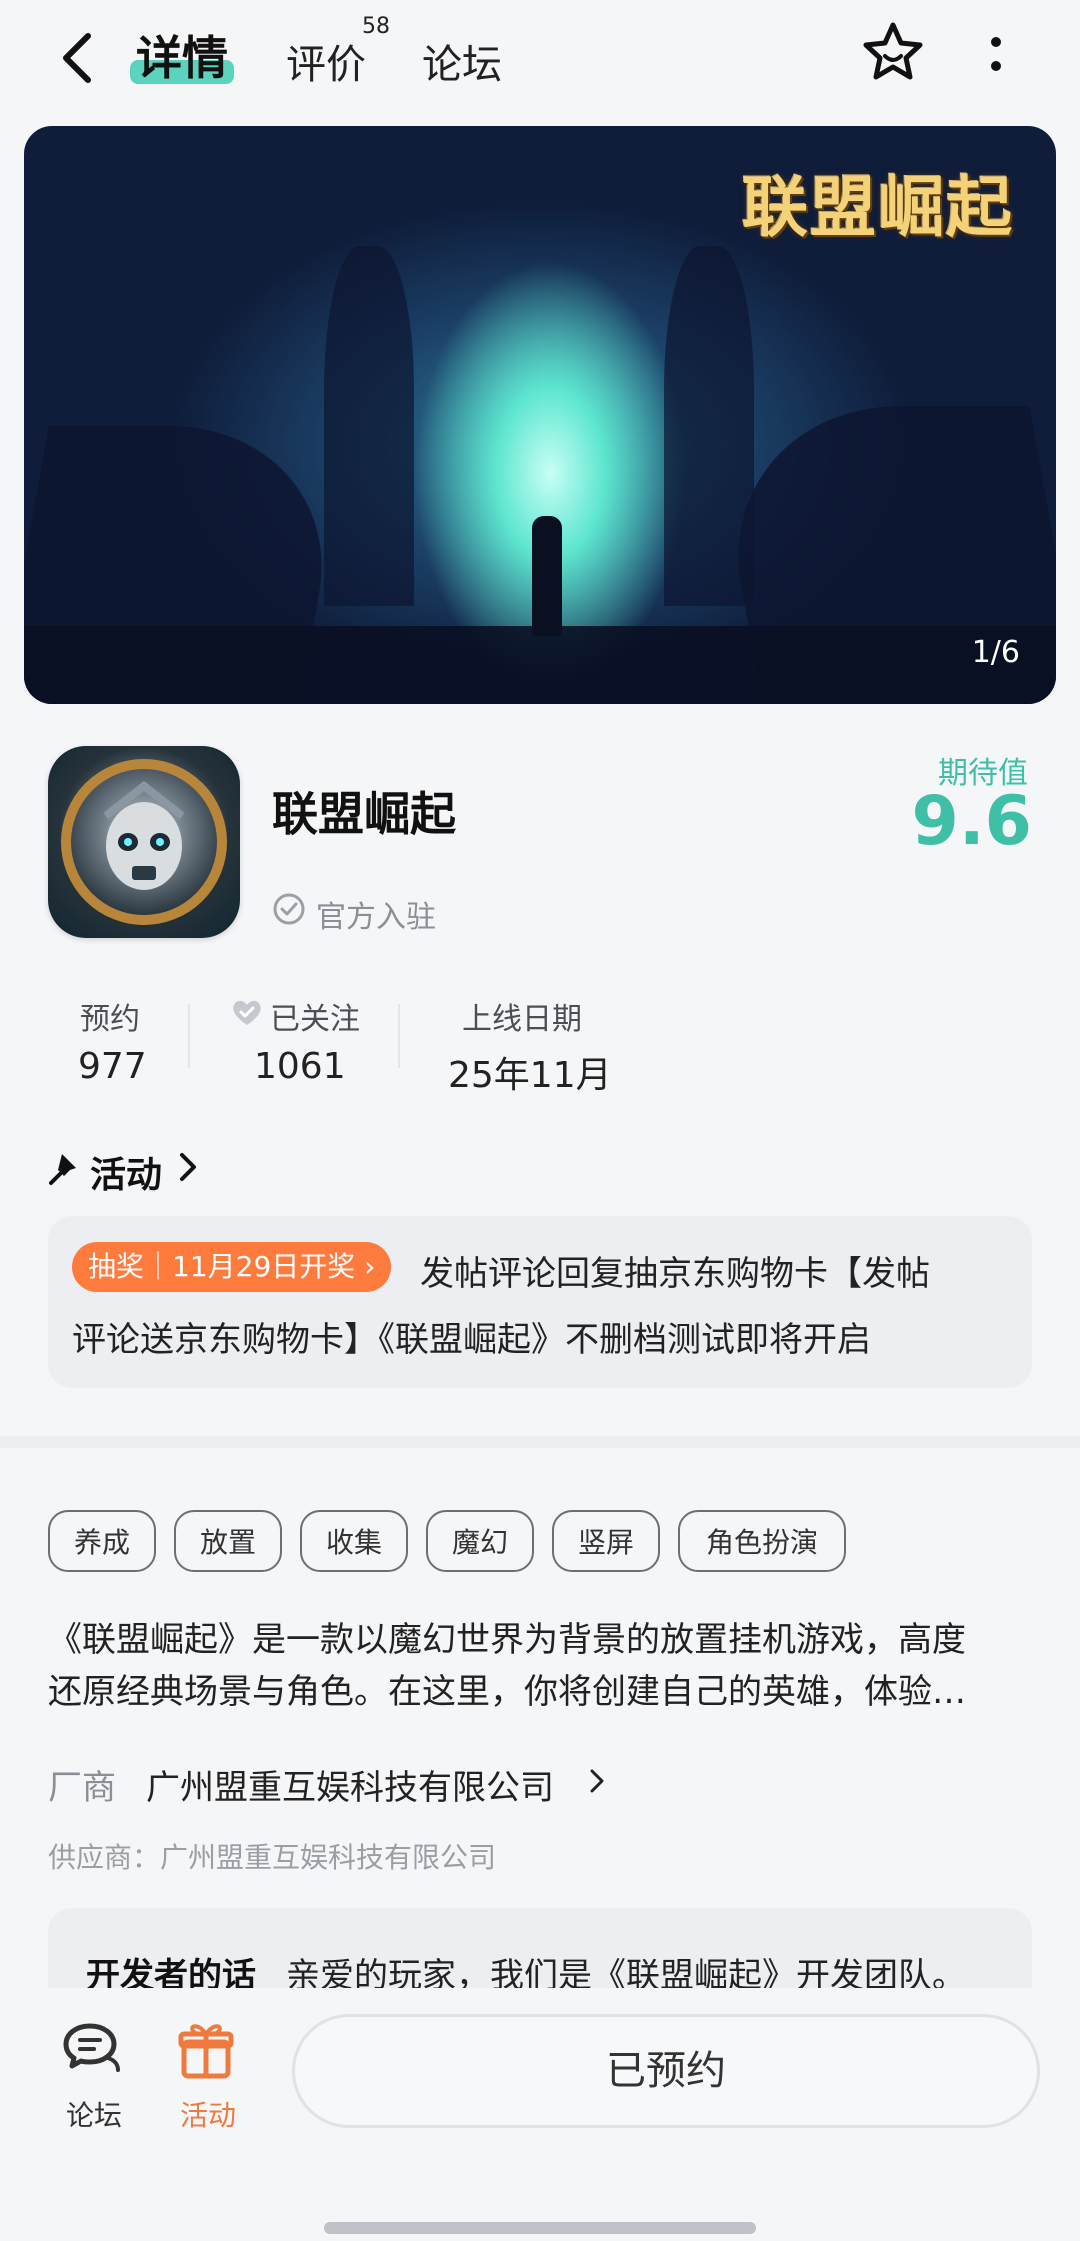 The width and height of the screenshot is (1080, 2241). Describe the element at coordinates (971, 821) in the screenshot. I see `expectation-score: 9.6` at that location.